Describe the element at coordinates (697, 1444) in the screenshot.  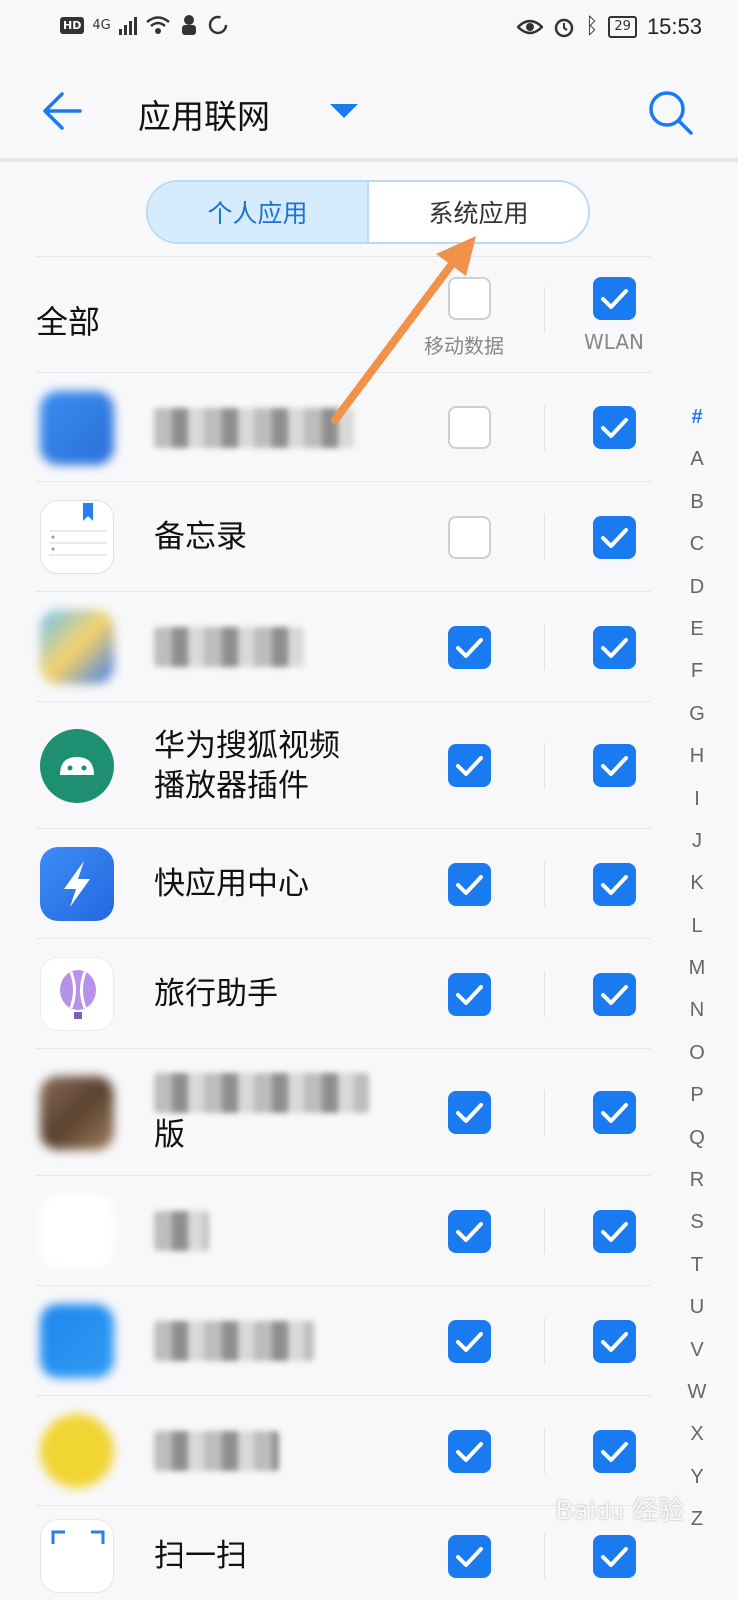
I see `alphabet-index-letter: X` at that location.